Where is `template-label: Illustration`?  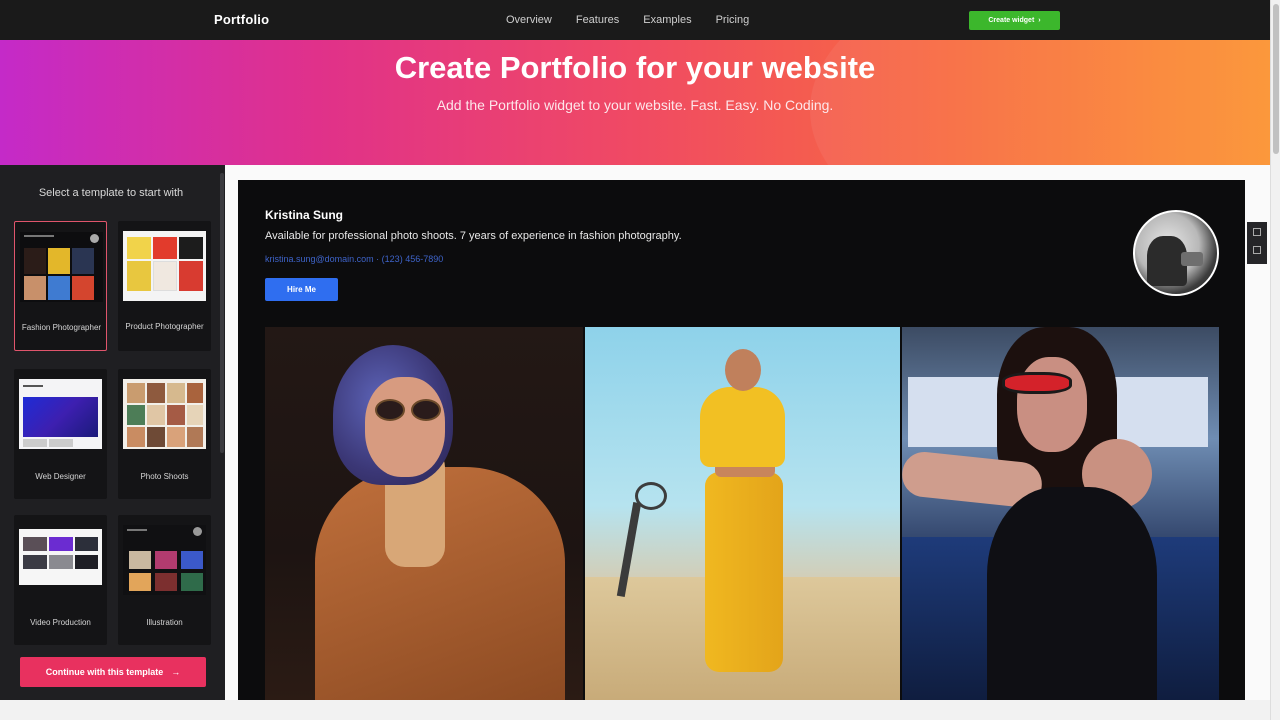 template-label: Illustration is located at coordinates (164, 622).